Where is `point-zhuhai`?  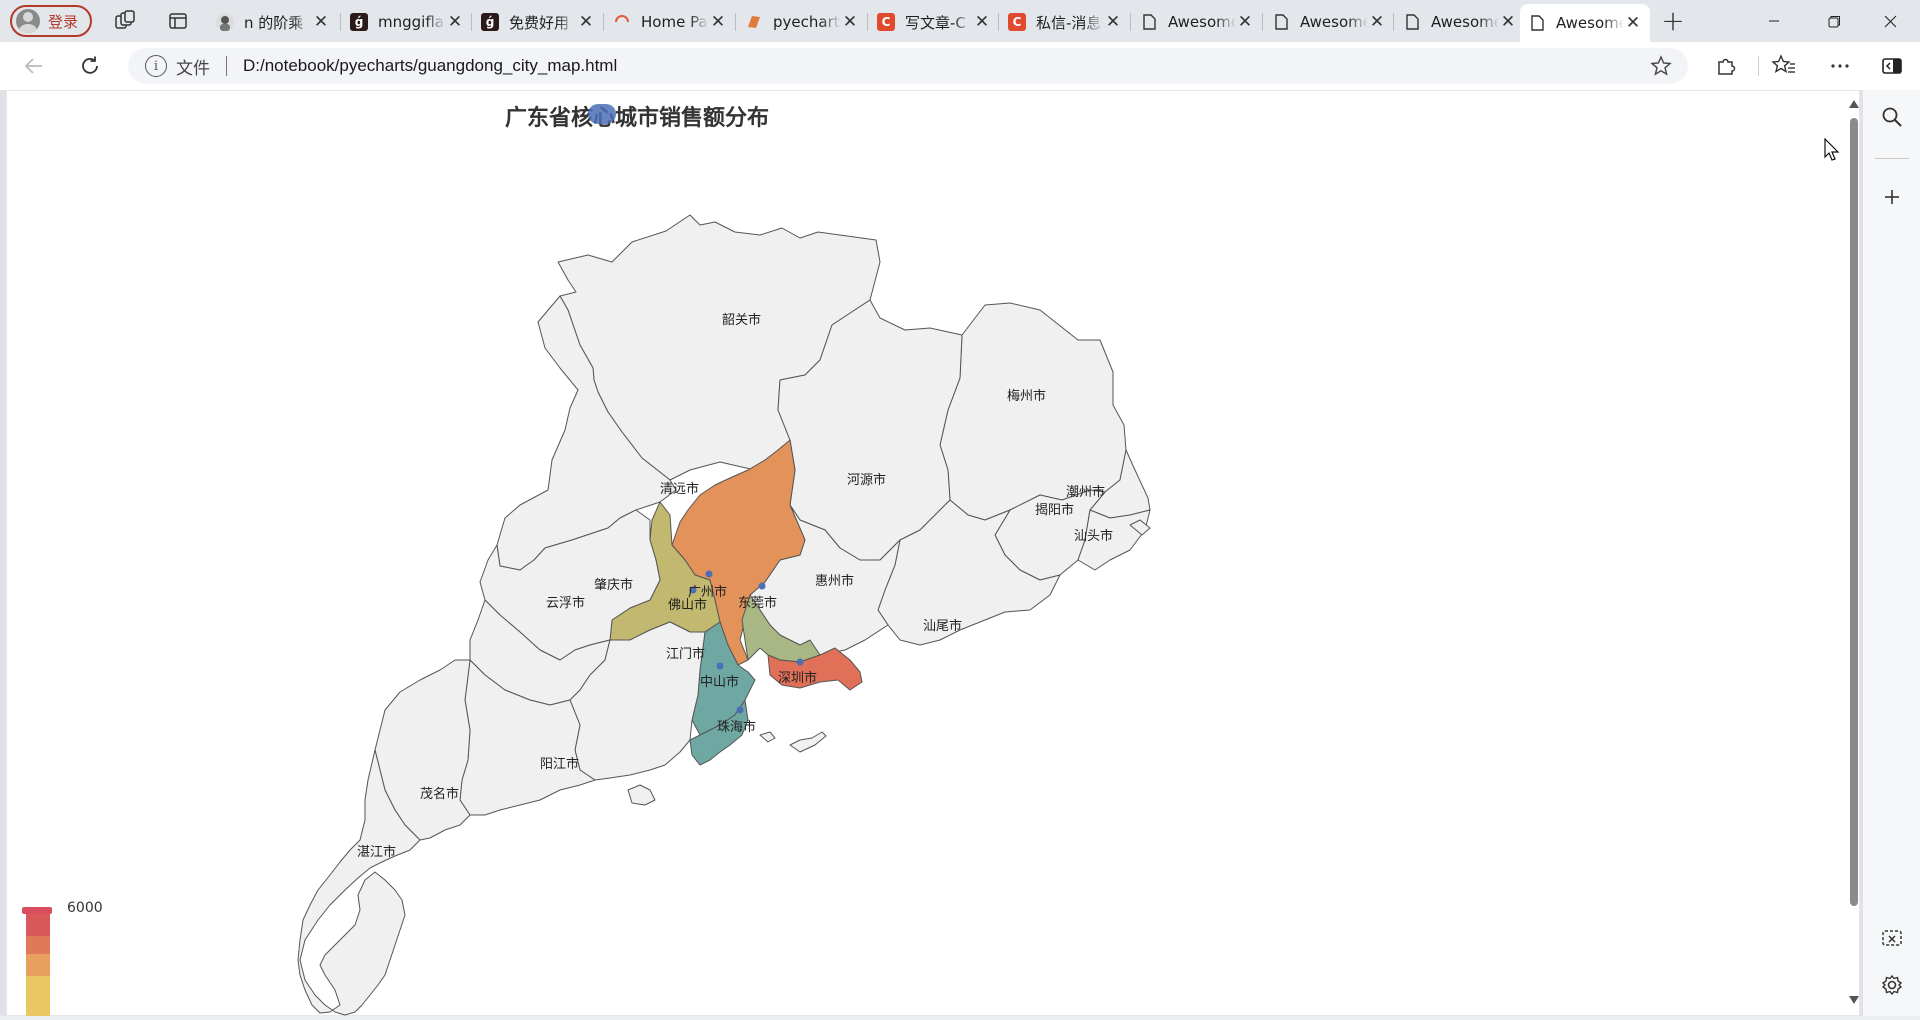
point-zhuhai is located at coordinates (740, 710).